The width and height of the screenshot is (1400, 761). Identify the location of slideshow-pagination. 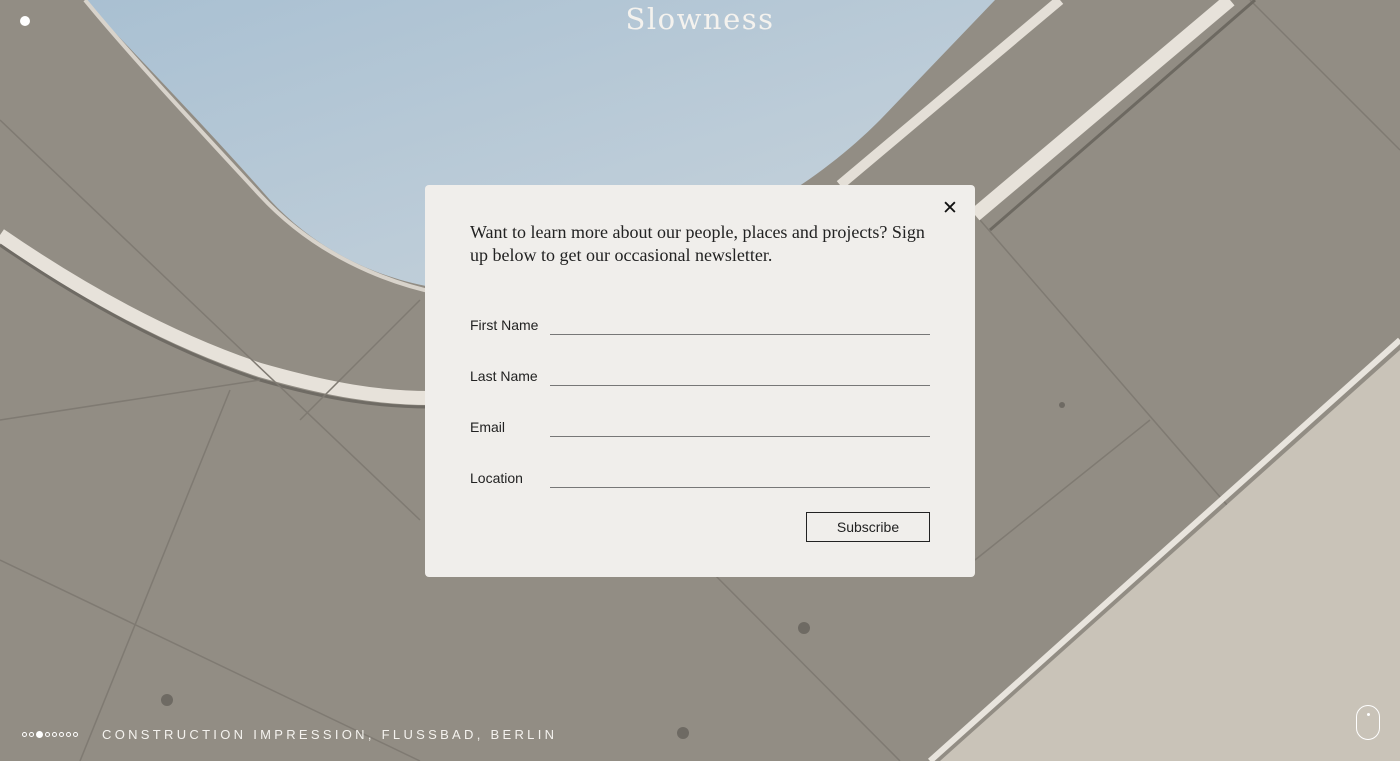
(50, 734).